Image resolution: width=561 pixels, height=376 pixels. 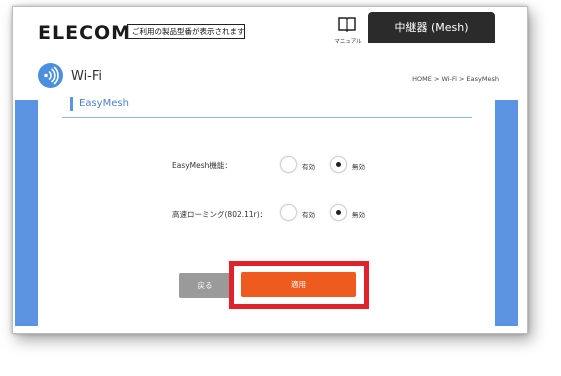 What do you see at coordinates (455, 79) in the screenshot?
I see `breadcrumb: HOME > Wi-Fi > EasyMesh` at bounding box center [455, 79].